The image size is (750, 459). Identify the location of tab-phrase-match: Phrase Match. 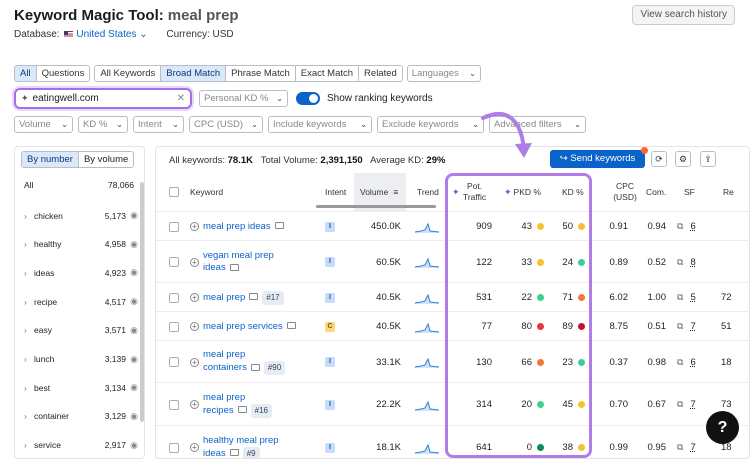
(261, 73).